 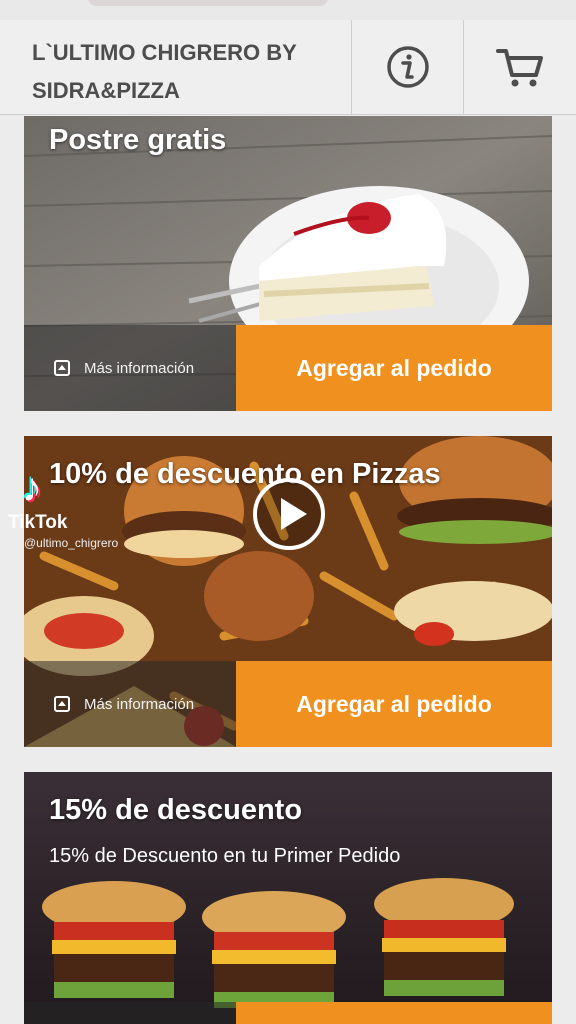 I want to click on restaurant-title-line2: SIDRA&PIZZA, so click(x=106, y=90).